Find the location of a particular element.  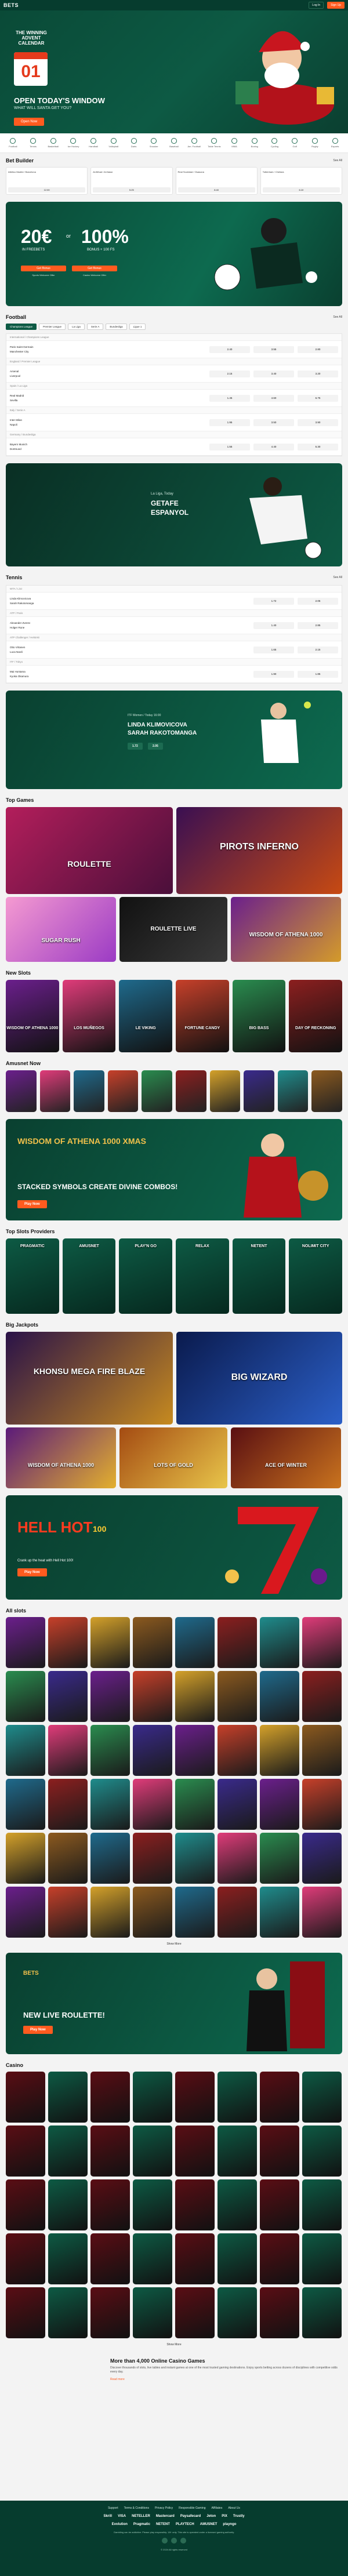

sport-nav-item: Darts is located at coordinates (133, 143).